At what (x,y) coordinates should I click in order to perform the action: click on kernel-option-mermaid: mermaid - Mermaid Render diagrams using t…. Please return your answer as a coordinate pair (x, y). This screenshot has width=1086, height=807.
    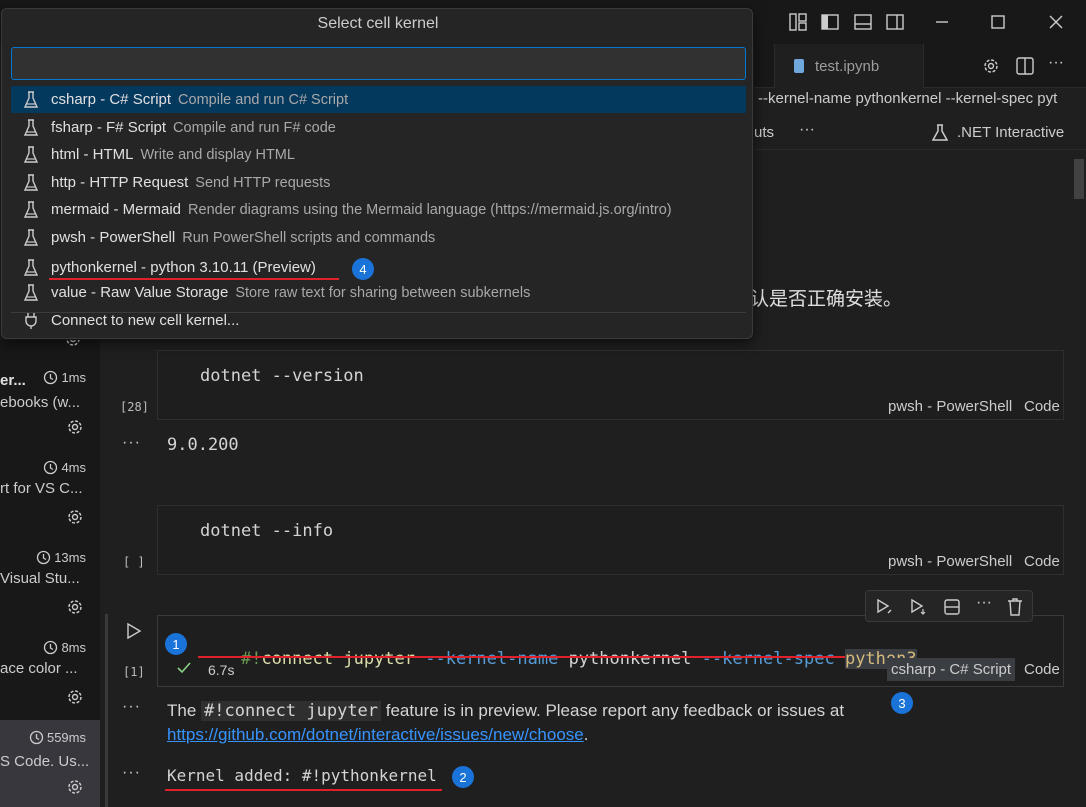
    Looking at the image, I should click on (378, 209).